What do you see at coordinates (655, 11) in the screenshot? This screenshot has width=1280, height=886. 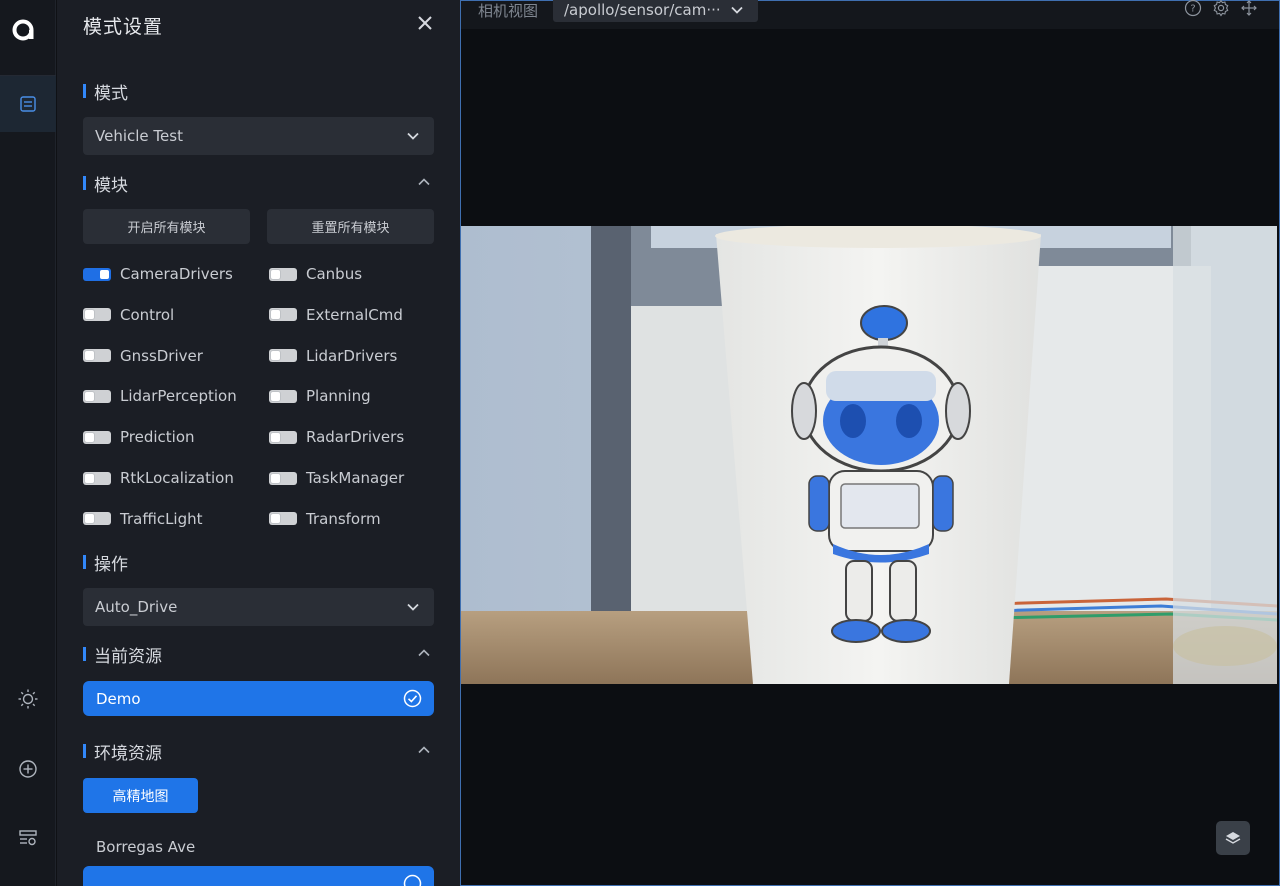 I see `camera-channel-select: /apollo/sensor/cam···` at bounding box center [655, 11].